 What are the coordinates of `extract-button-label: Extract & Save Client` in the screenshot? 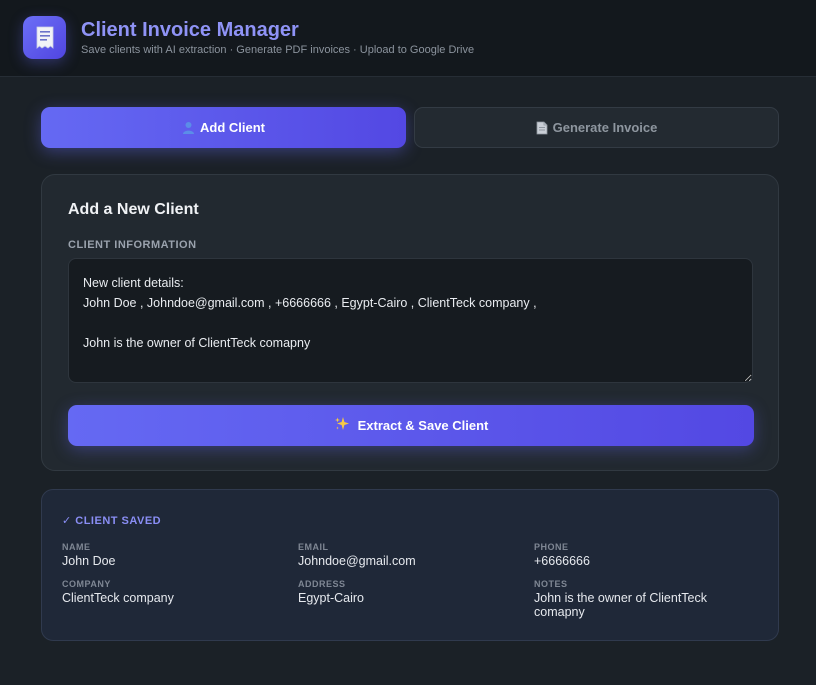 It's located at (423, 425).